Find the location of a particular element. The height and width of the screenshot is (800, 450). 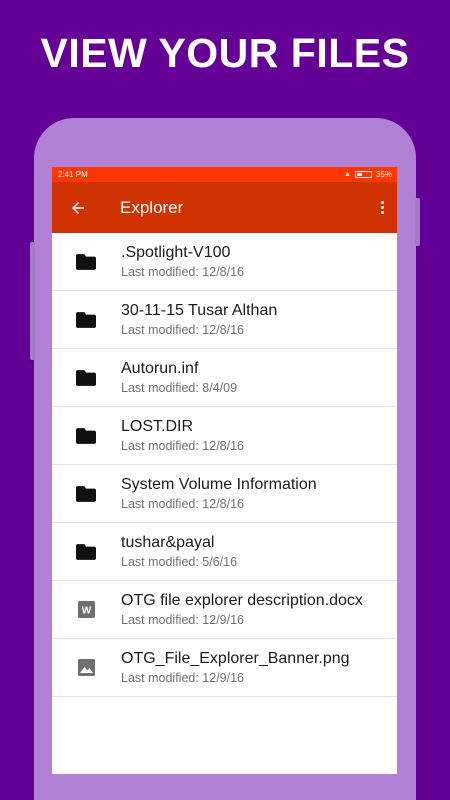

status-time: 2:41 PM is located at coordinates (73, 174).